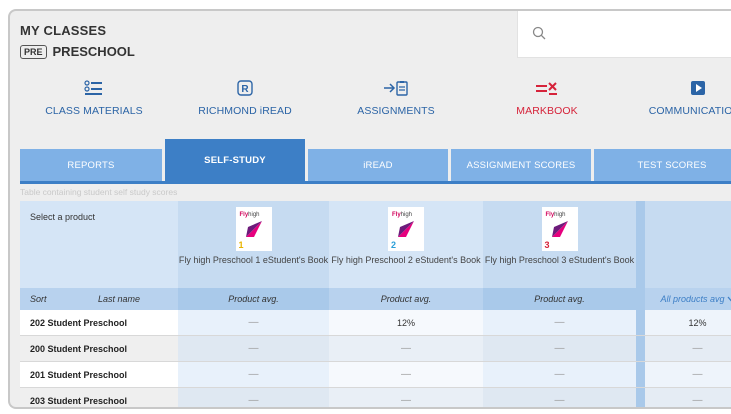 The width and height of the screenshot is (731, 414). I want to click on book-cover: Flyhigh 1, so click(253, 229).